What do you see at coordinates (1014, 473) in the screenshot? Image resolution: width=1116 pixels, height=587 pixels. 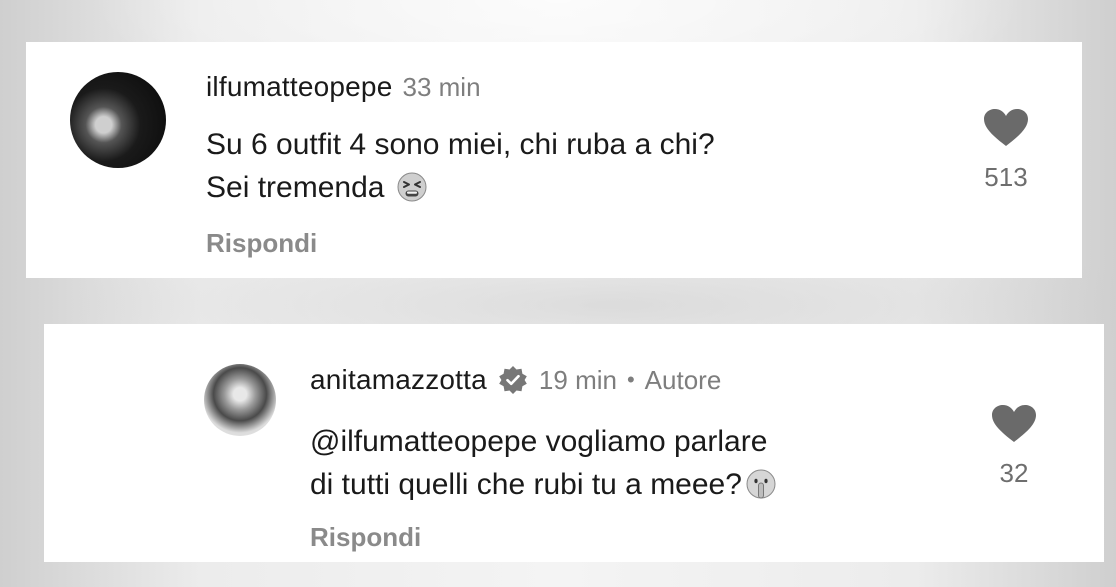 I see `like-count: 32` at bounding box center [1014, 473].